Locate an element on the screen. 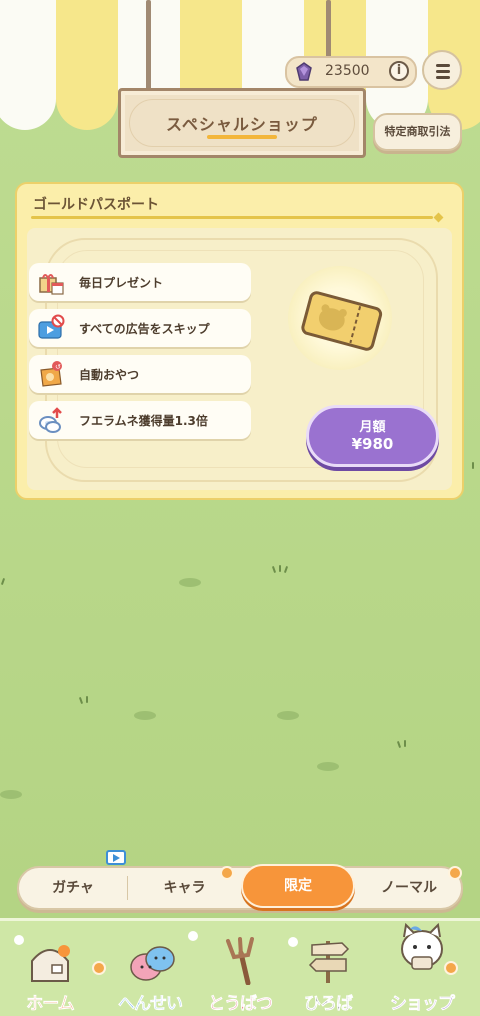  feature-label: すべての広告をスキップ is located at coordinates (144, 329).